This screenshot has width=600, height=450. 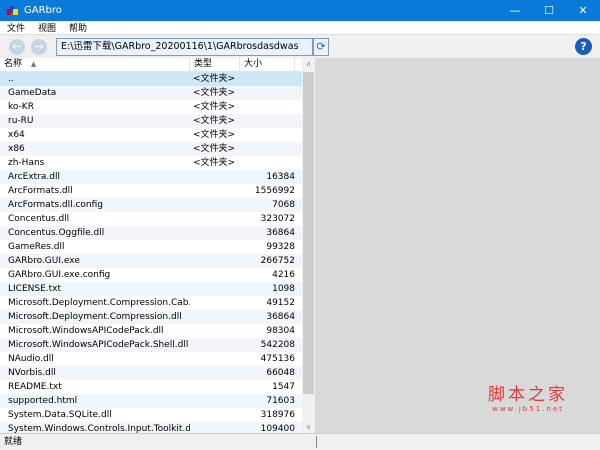 I want to click on scroll-thumb, so click(x=308, y=233).